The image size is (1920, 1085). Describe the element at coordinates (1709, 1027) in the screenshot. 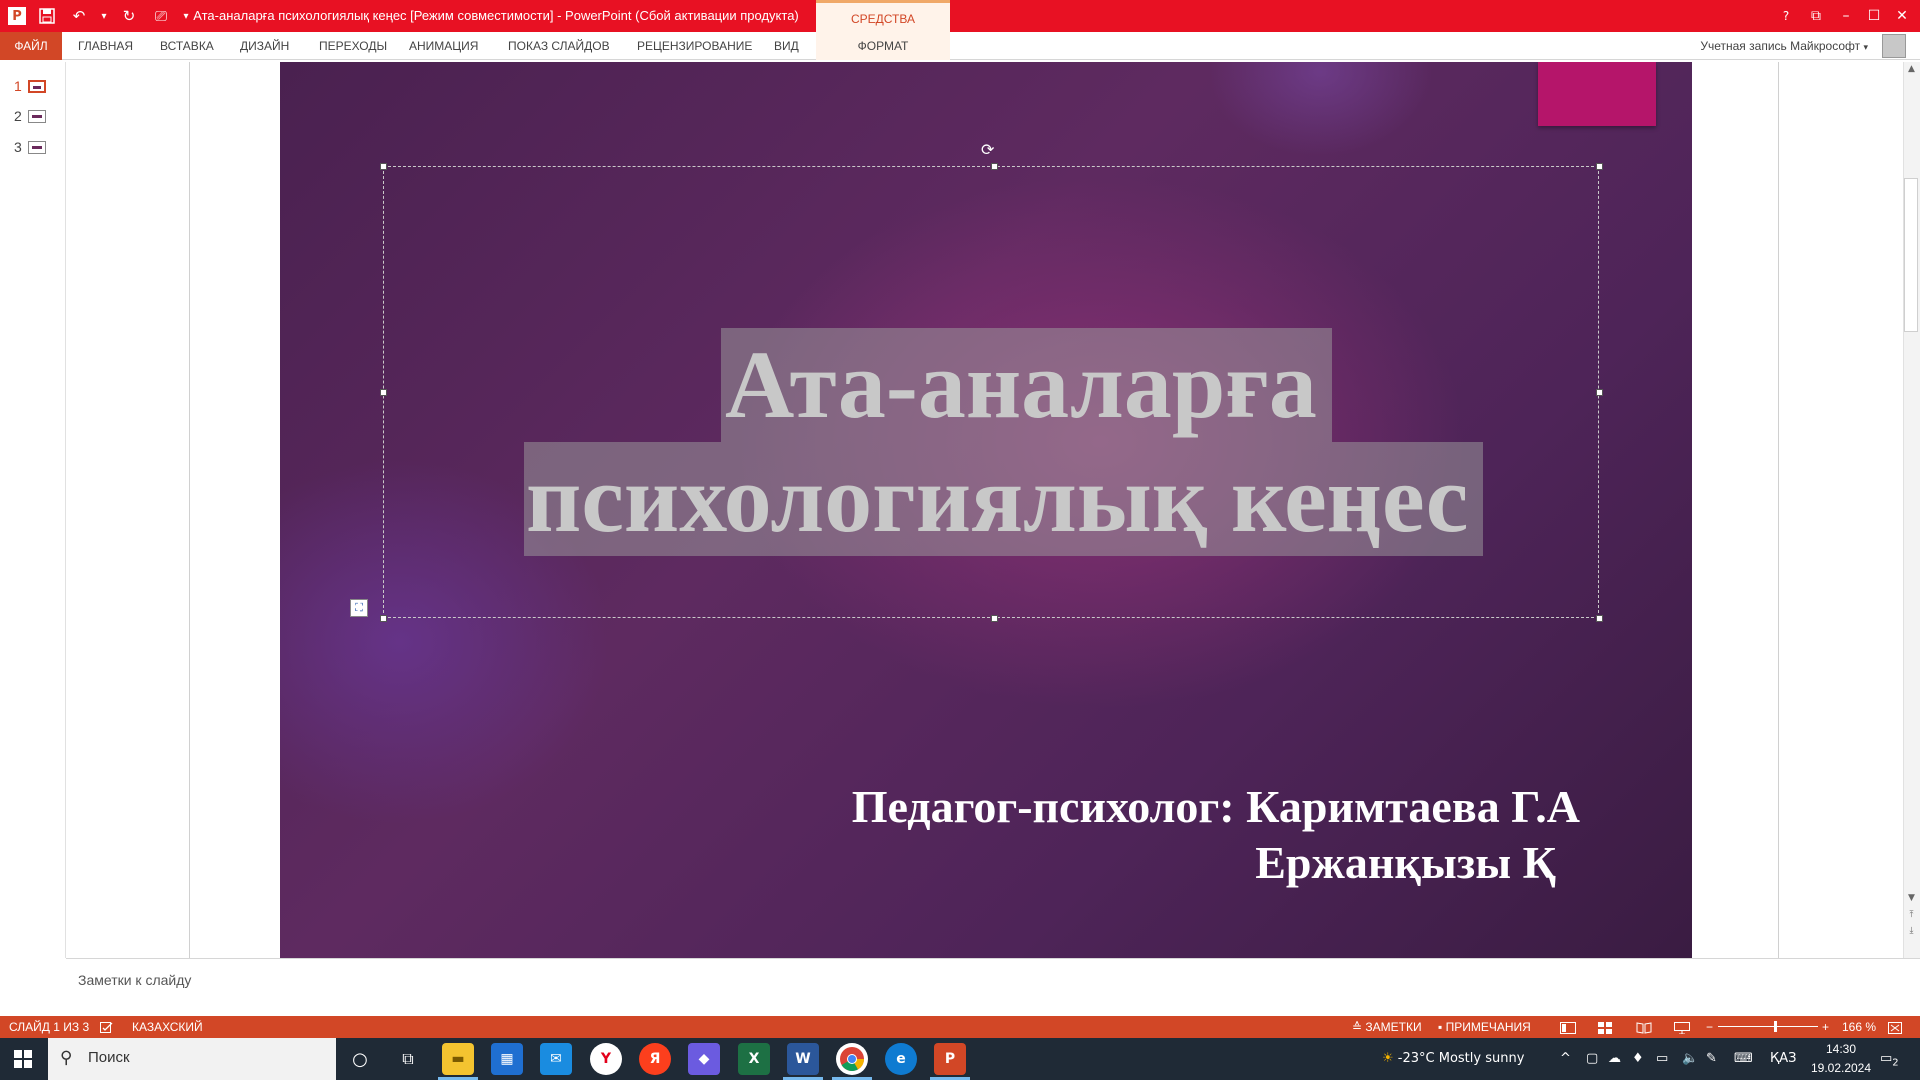

I see `zoom-out-button: −` at that location.